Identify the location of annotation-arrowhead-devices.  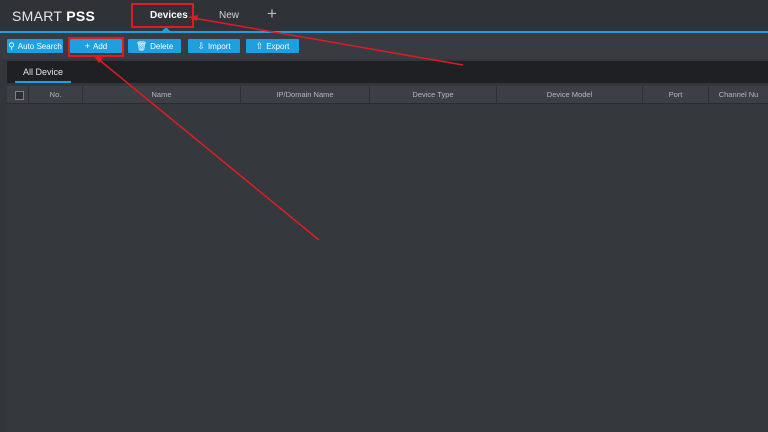
(193, 18).